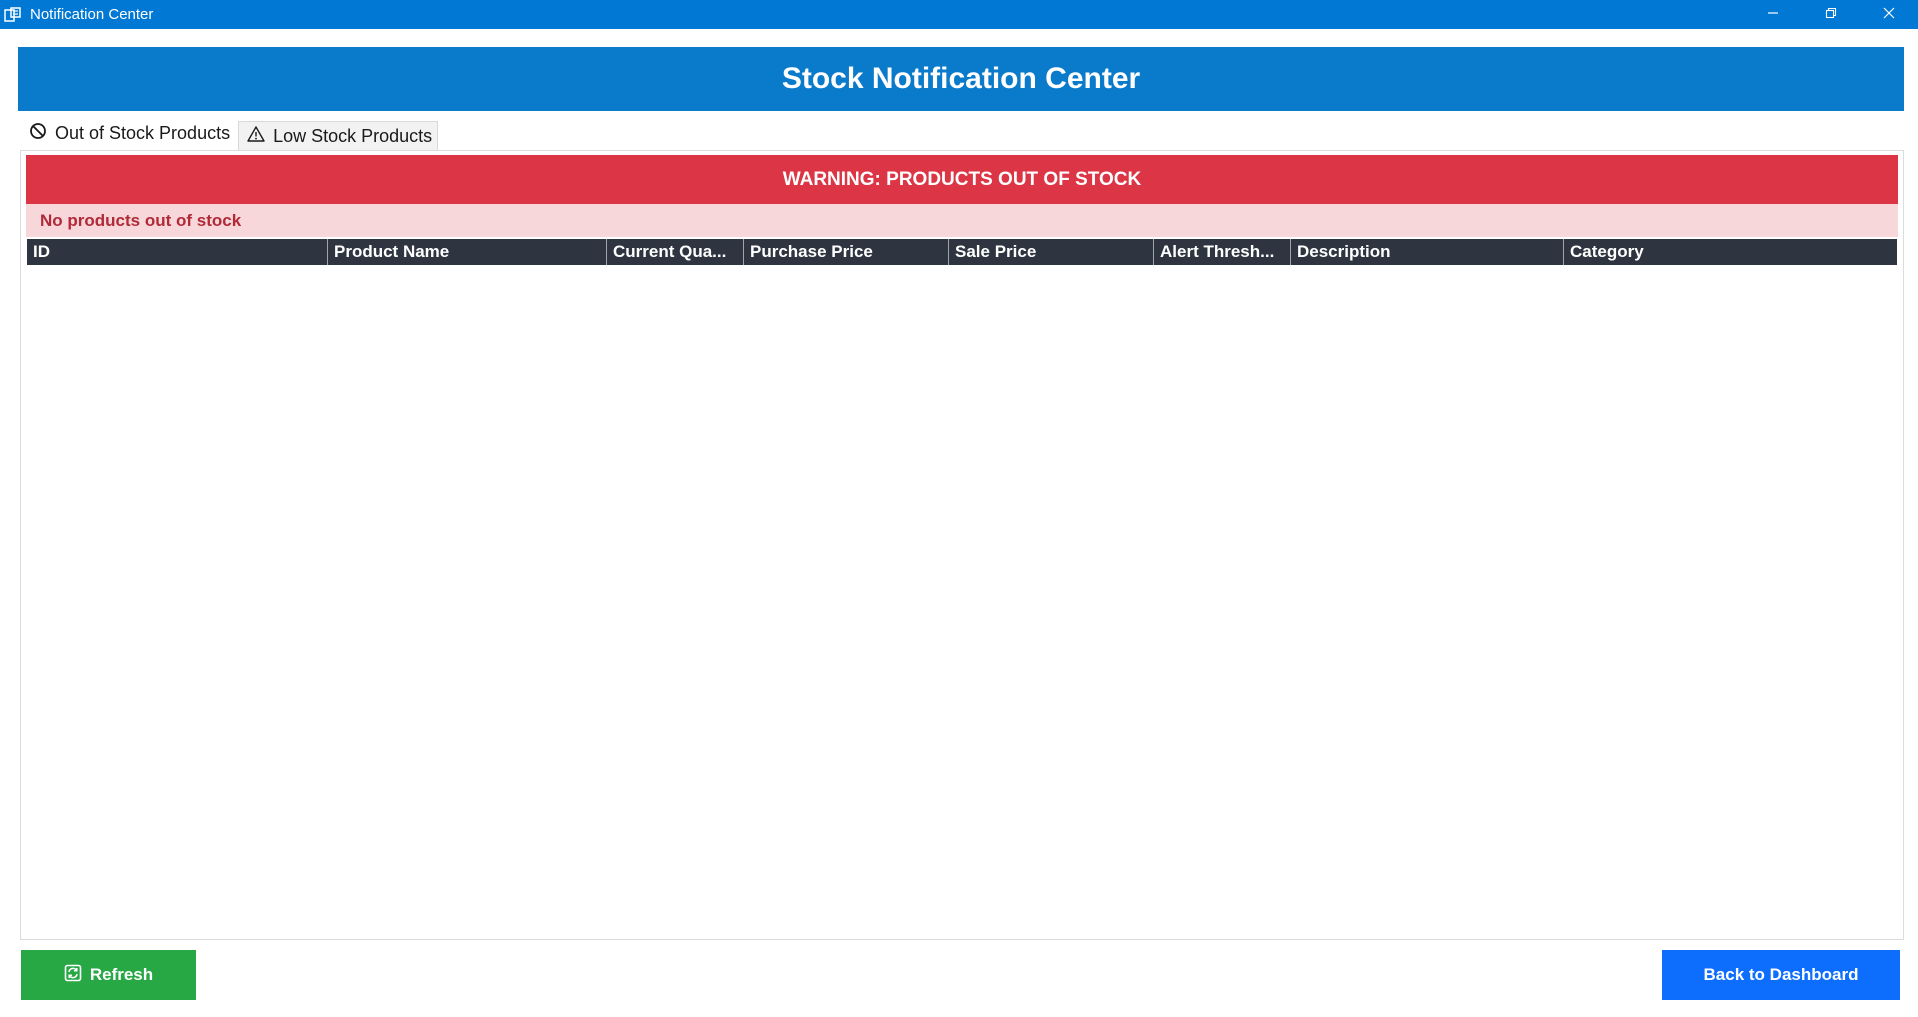  I want to click on window-title: Notification Center, so click(92, 14).